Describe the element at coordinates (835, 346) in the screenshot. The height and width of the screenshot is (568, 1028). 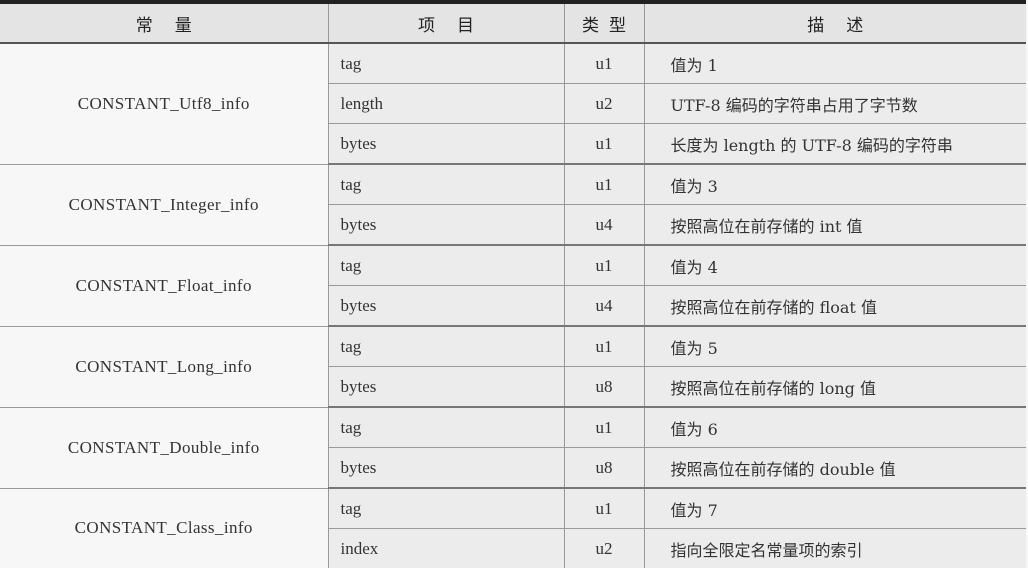
I see `description-cell: 值为 5` at that location.